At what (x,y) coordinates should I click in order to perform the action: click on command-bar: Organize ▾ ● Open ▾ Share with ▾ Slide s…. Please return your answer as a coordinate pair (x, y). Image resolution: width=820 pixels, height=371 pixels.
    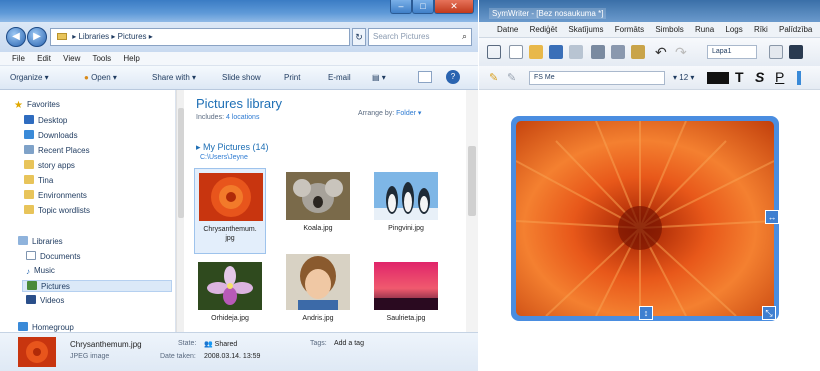
    Looking at the image, I should click on (239, 78).